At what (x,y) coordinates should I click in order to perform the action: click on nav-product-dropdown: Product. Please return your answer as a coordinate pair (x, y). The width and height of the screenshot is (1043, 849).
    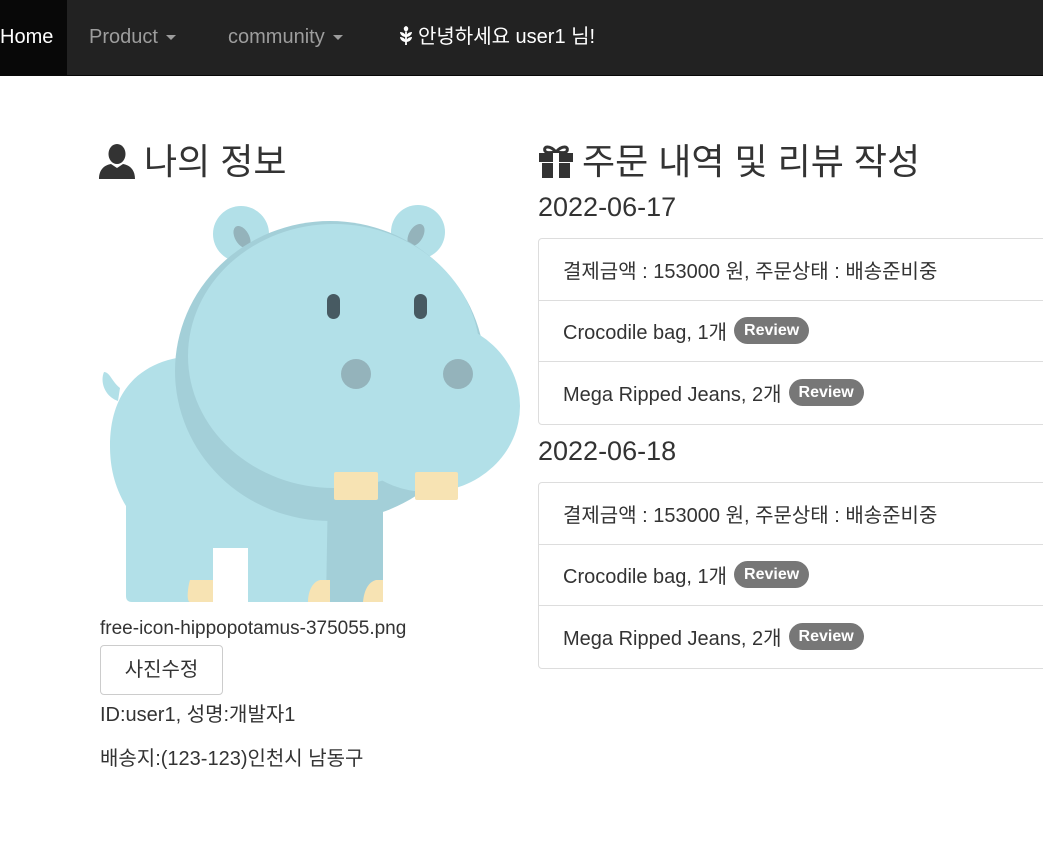
    Looking at the image, I should click on (132, 37).